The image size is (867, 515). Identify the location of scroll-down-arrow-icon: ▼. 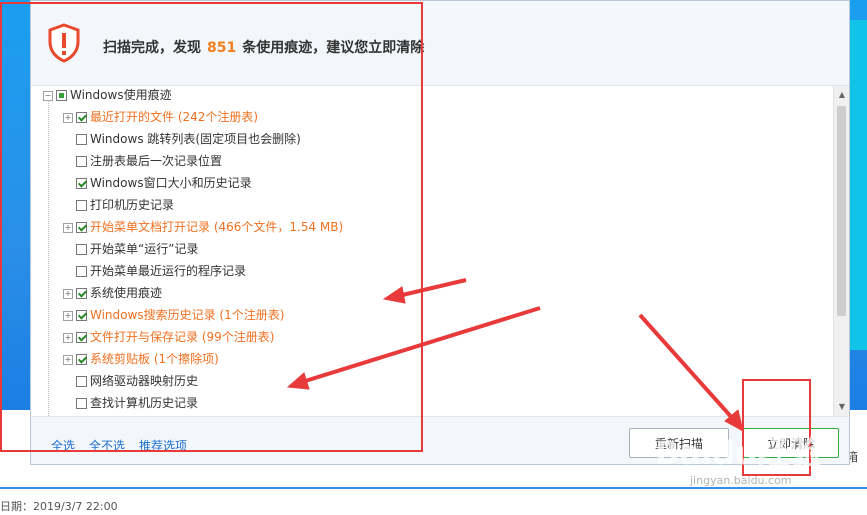
(842, 407).